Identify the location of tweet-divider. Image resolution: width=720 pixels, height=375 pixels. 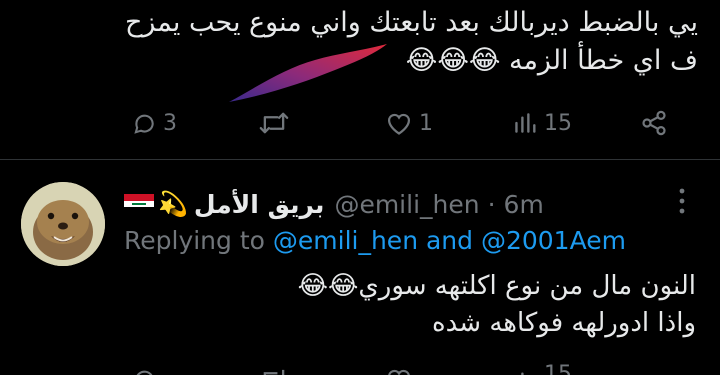
(360, 159).